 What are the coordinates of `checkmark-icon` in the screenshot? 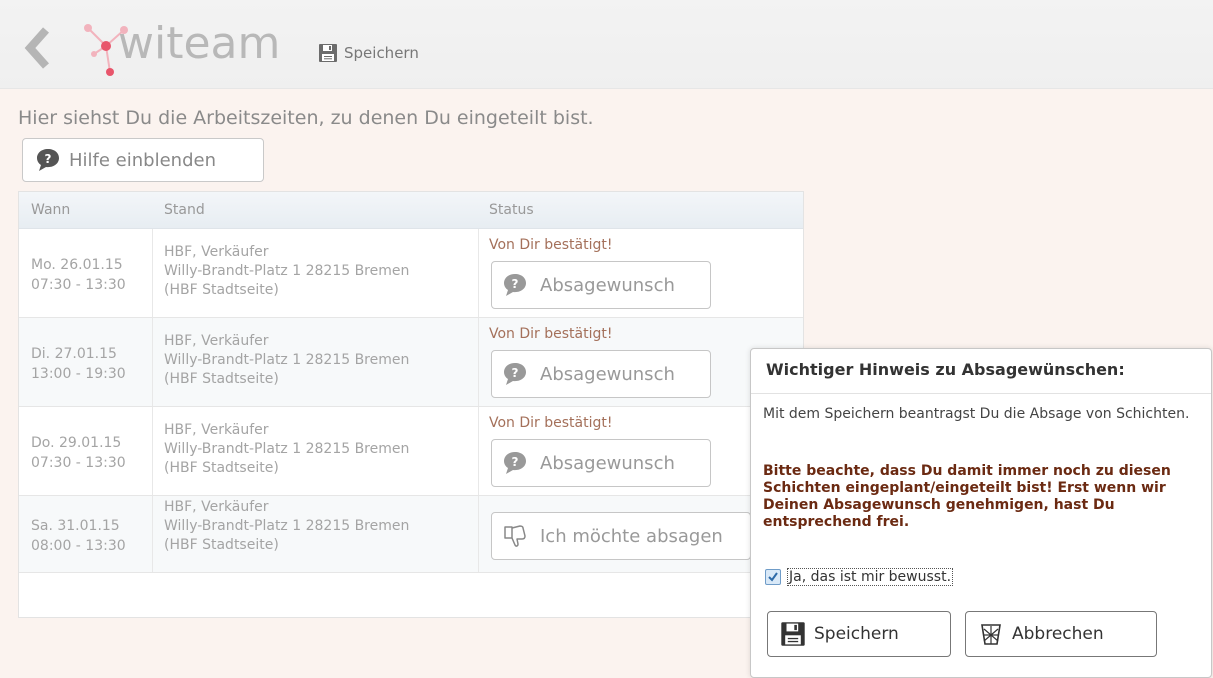 It's located at (773, 577).